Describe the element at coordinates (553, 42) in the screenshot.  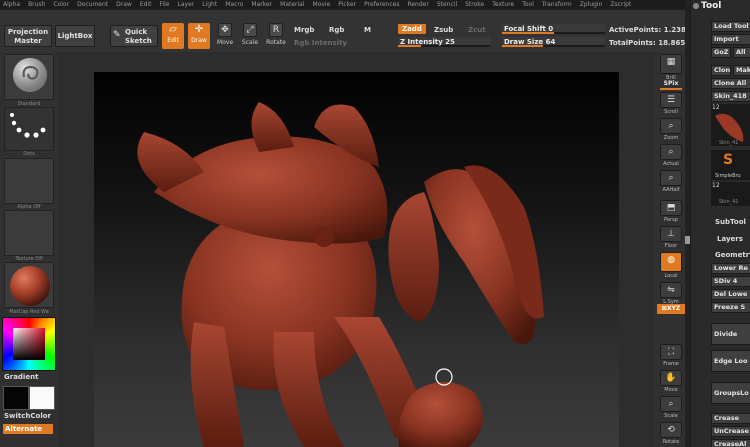
I see `draw-size-slider: Draw Size 64` at that location.